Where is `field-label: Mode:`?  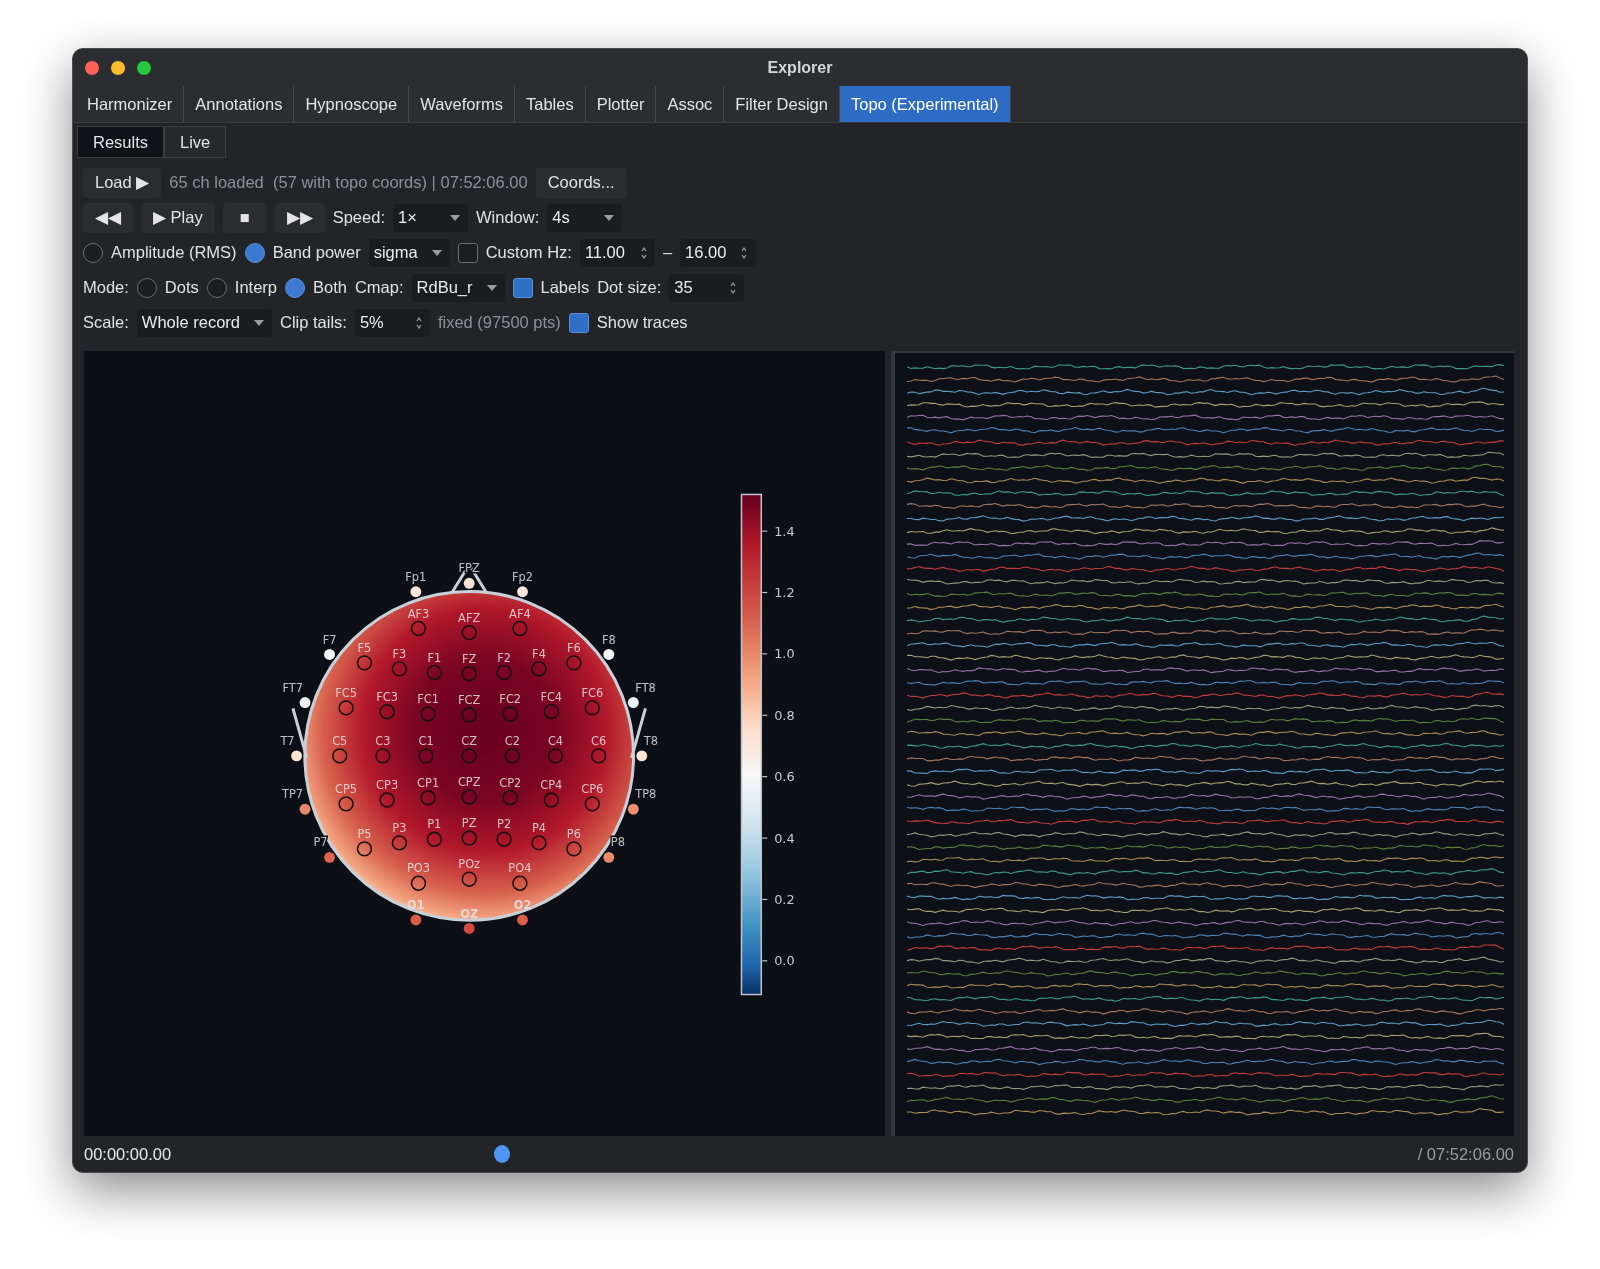 field-label: Mode: is located at coordinates (106, 287).